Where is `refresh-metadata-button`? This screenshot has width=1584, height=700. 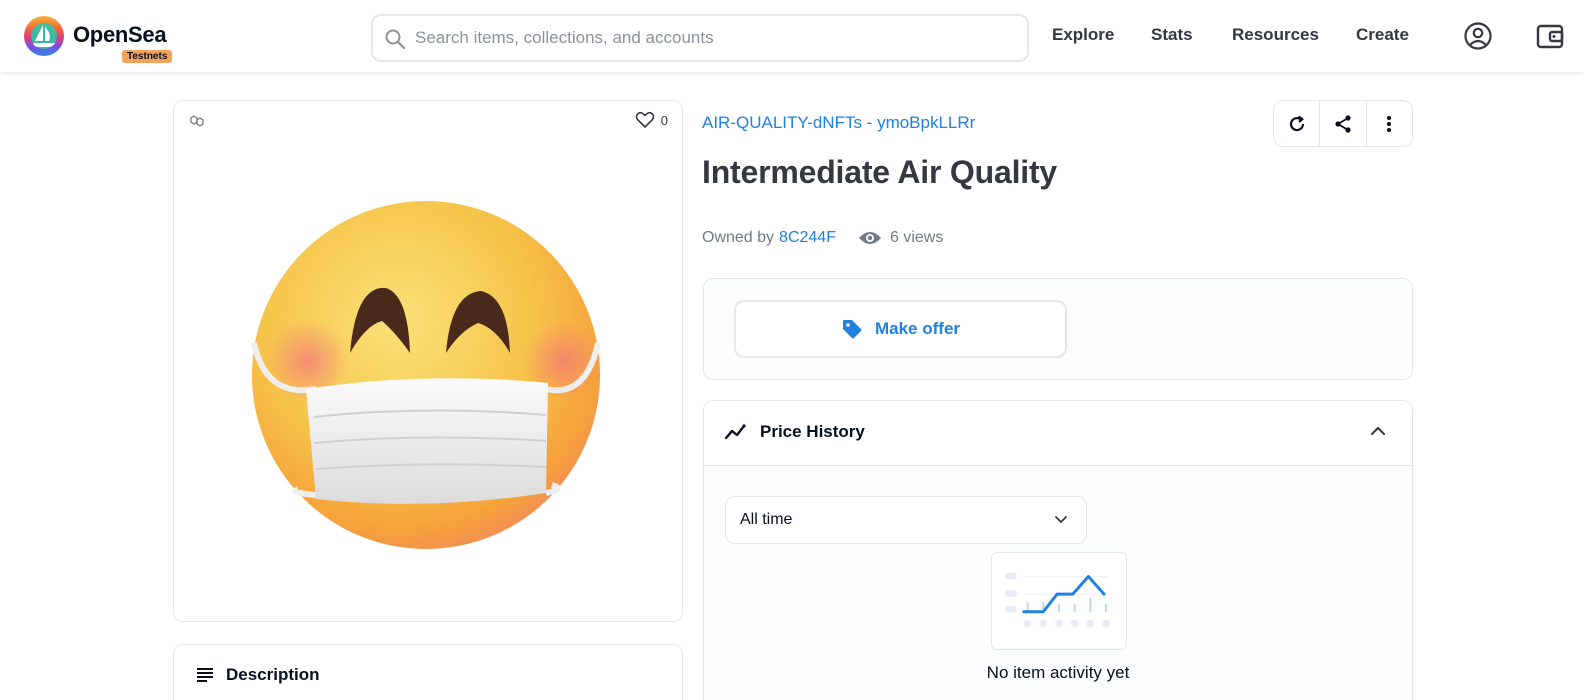 refresh-metadata-button is located at coordinates (1297, 123).